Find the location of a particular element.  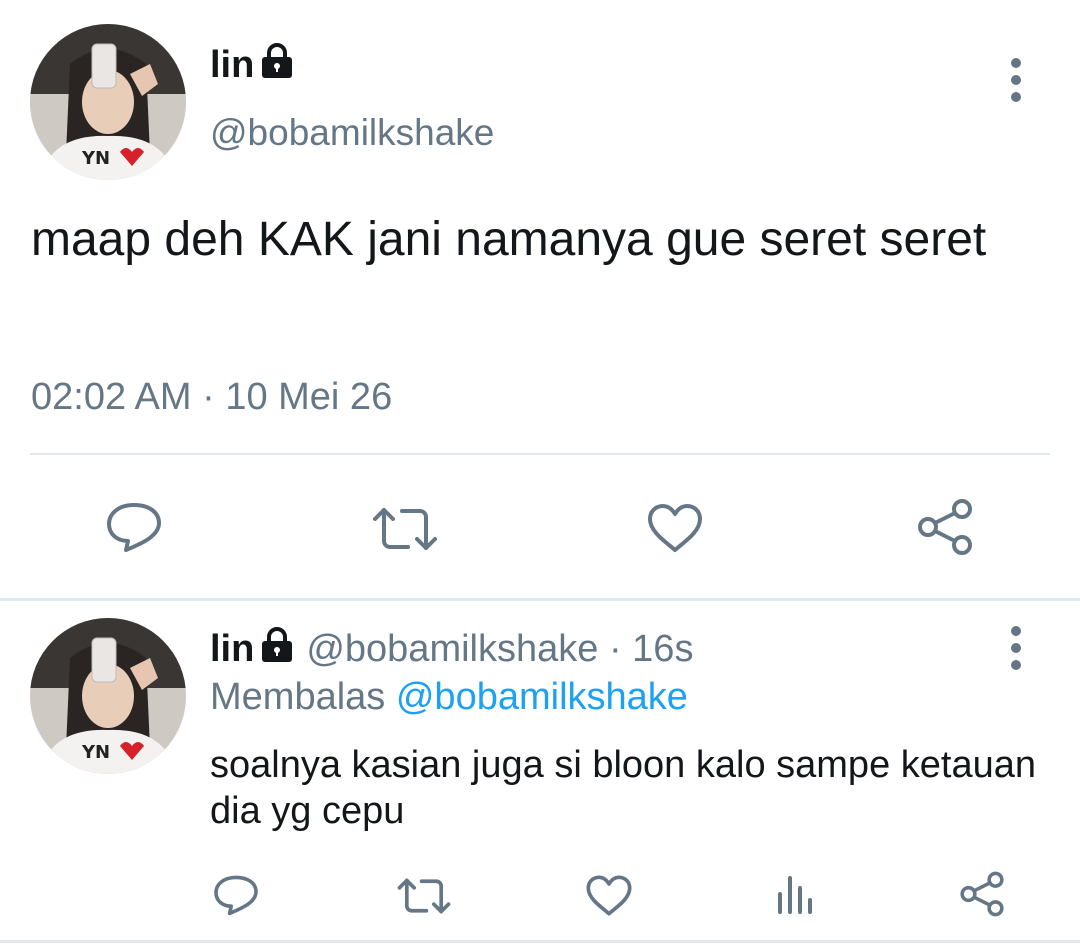

share-button is located at coordinates (945, 527).